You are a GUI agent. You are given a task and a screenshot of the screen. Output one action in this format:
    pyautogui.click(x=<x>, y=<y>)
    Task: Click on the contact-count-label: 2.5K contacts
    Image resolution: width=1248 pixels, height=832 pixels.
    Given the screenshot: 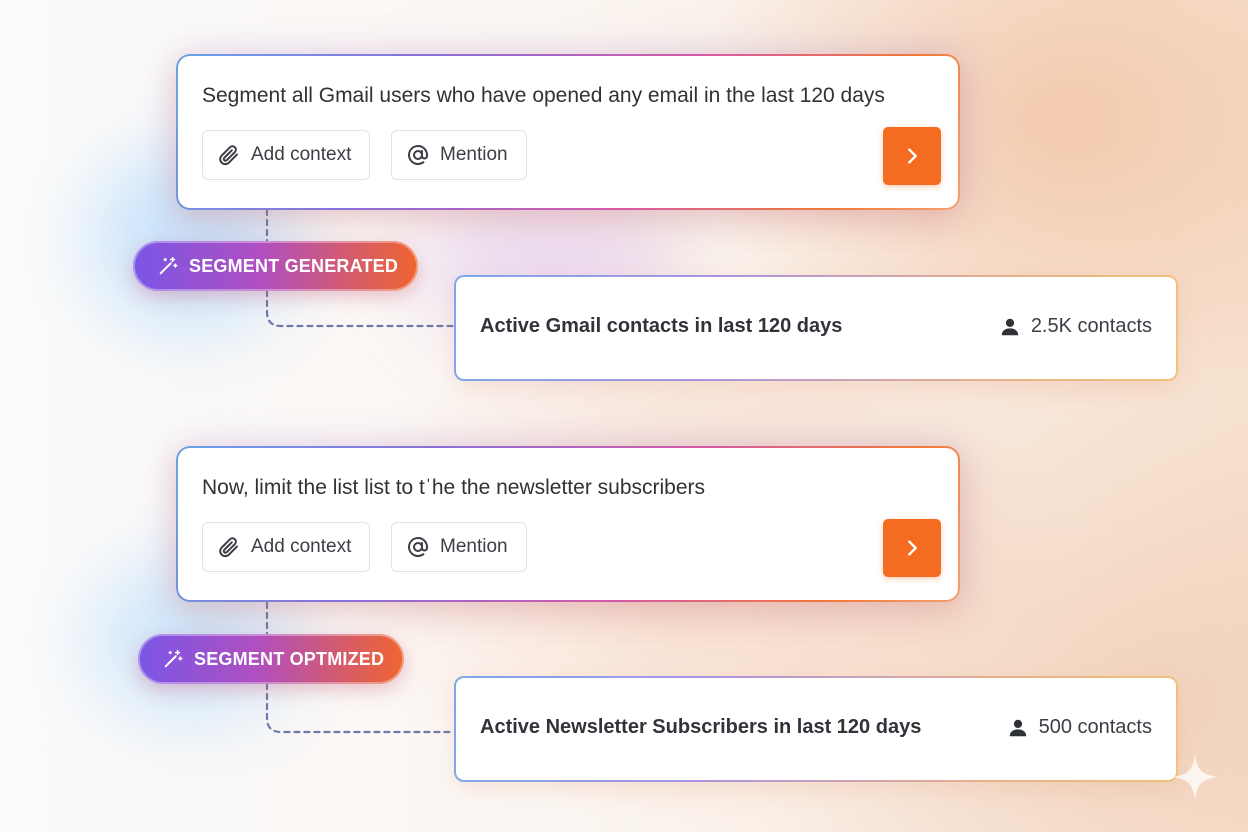 What is the action you would take?
    pyautogui.click(x=1091, y=326)
    